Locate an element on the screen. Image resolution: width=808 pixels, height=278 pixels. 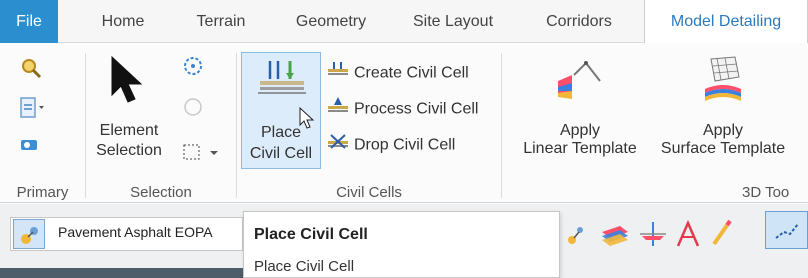
tab-home: Home is located at coordinates (123, 21).